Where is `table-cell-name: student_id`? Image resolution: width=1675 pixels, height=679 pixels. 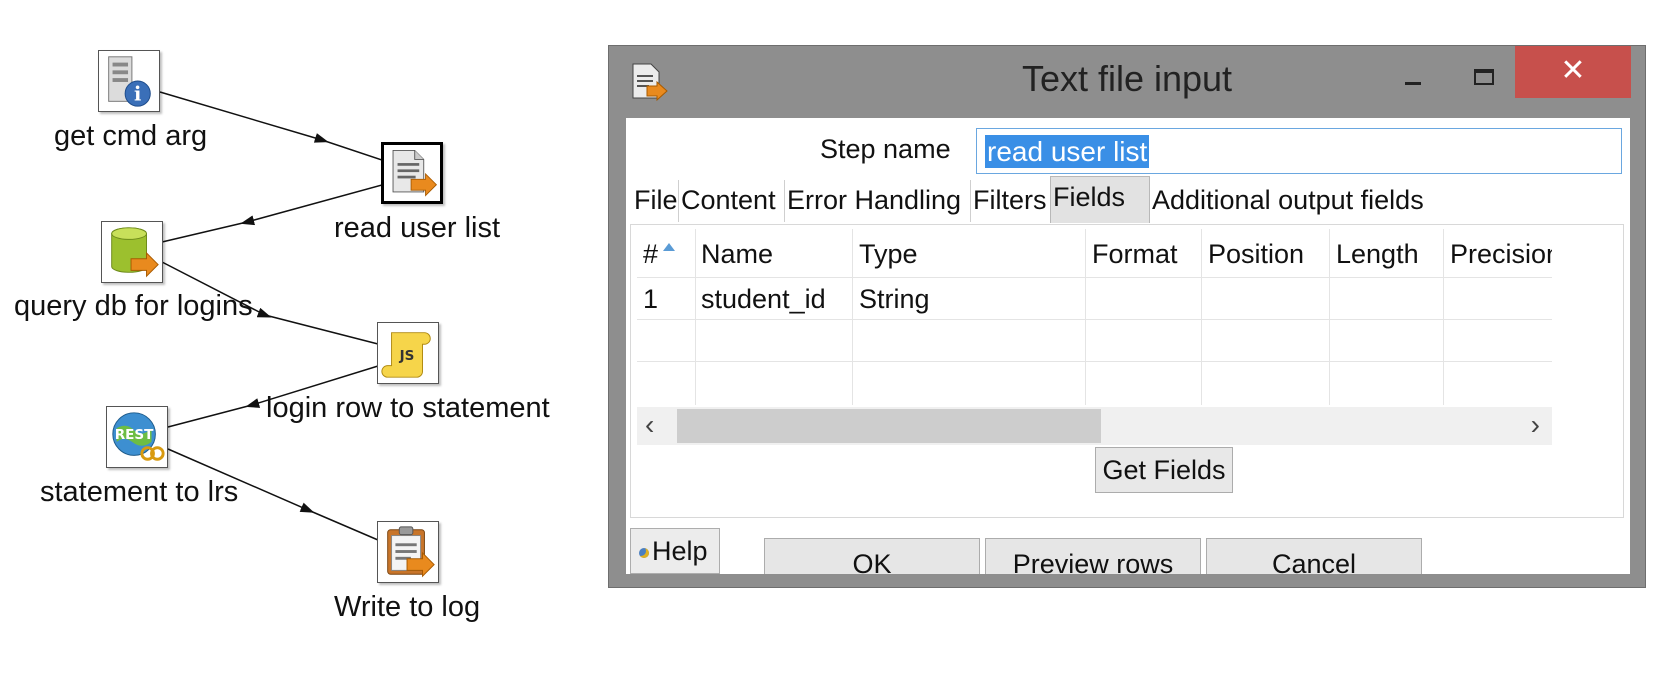
table-cell-name: student_id is located at coordinates (763, 299).